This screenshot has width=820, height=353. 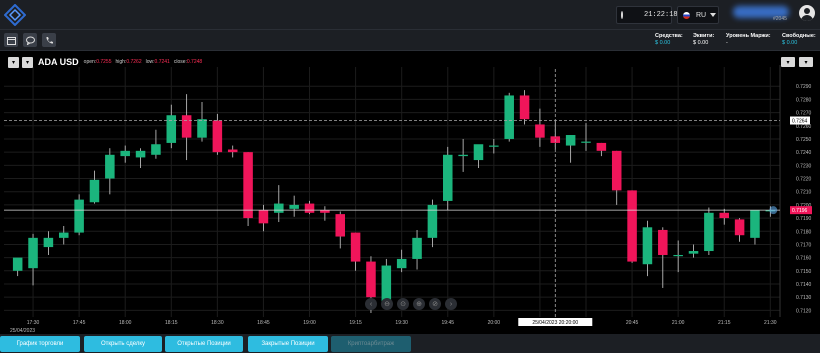 What do you see at coordinates (104, 62) in the screenshot?
I see `ohlc-open-value: 0.7255` at bounding box center [104, 62].